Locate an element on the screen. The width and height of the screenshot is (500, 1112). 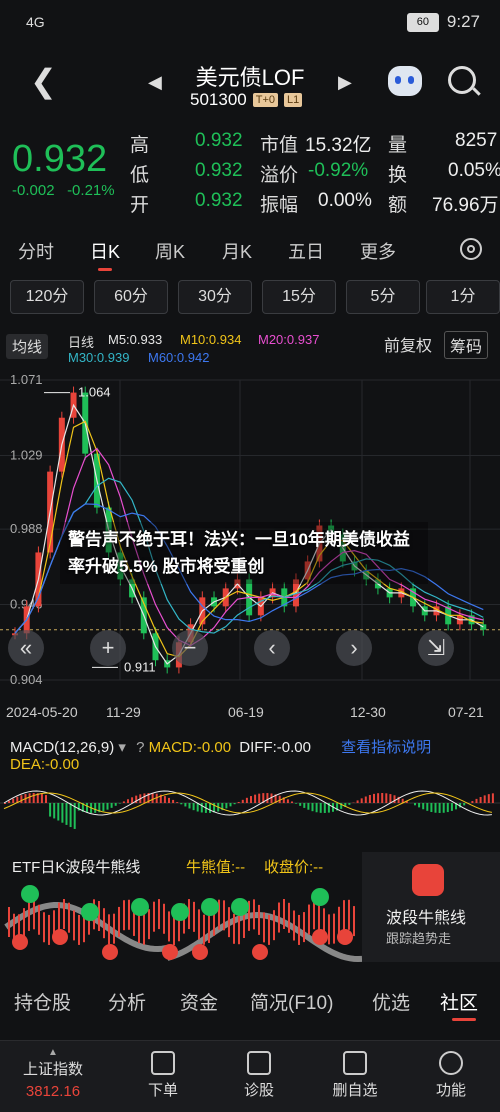
tab-analysis: 分析 is located at coordinates (127, 1001).